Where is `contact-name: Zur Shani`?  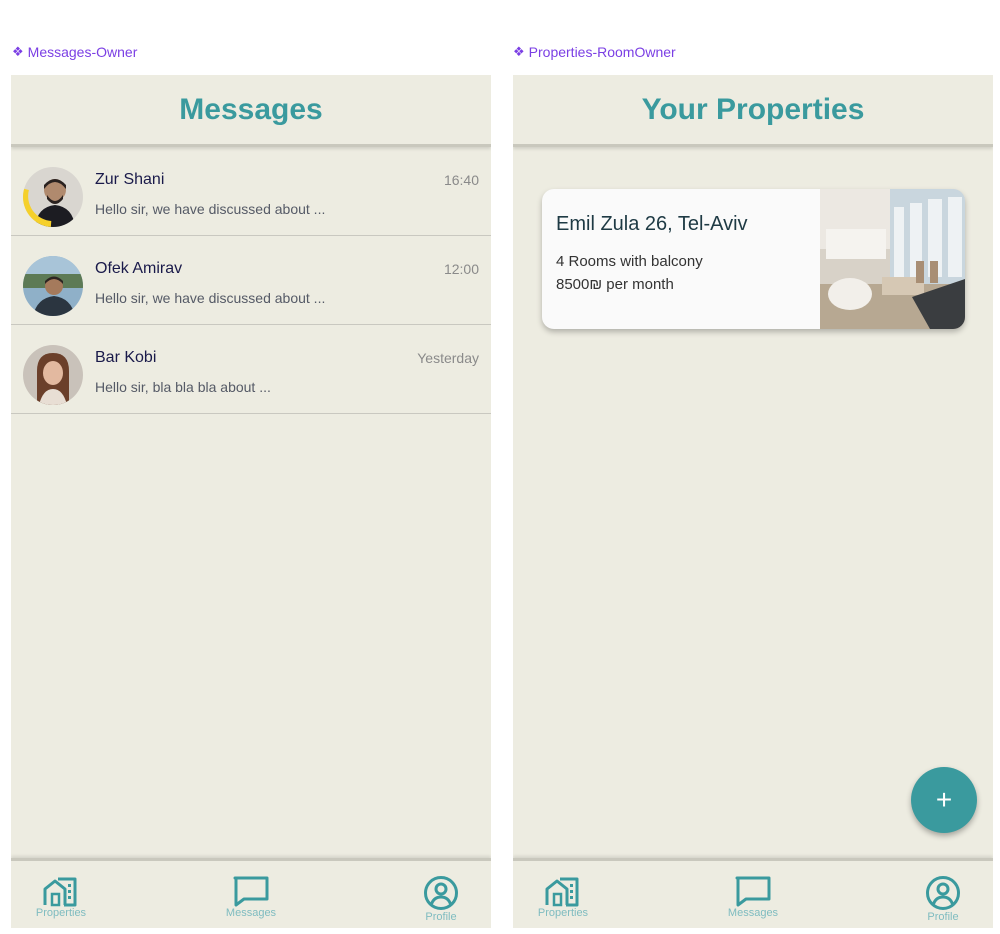
contact-name: Zur Shani is located at coordinates (130, 179).